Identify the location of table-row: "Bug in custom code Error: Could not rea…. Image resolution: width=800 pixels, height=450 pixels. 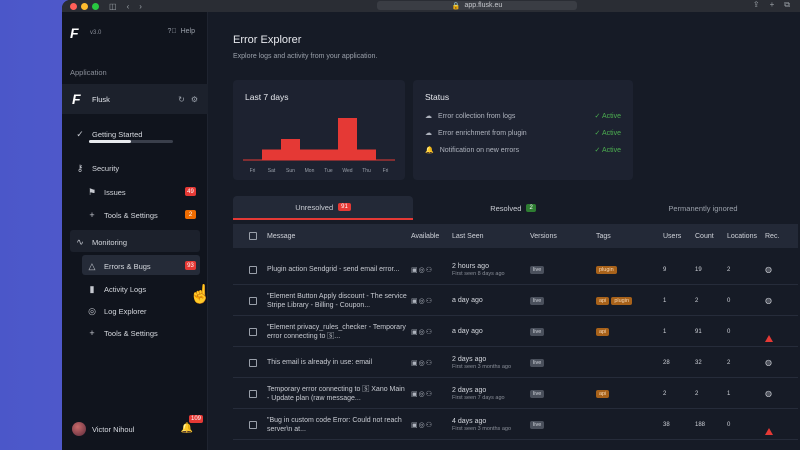
(515, 425).